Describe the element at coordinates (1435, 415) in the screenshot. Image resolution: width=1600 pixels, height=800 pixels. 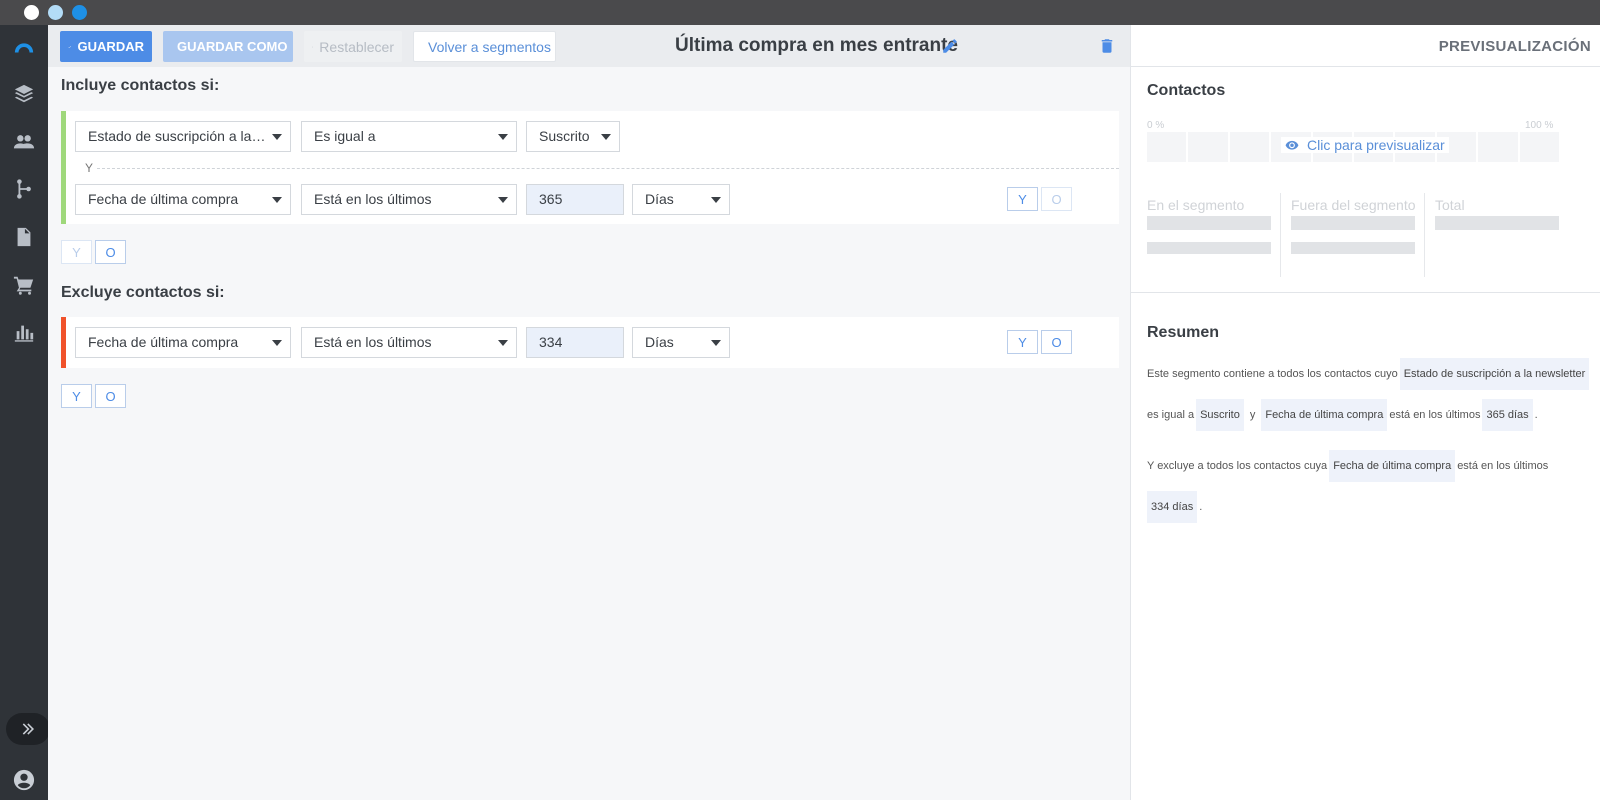
I see `summary-fragment: está en los últimos` at that location.